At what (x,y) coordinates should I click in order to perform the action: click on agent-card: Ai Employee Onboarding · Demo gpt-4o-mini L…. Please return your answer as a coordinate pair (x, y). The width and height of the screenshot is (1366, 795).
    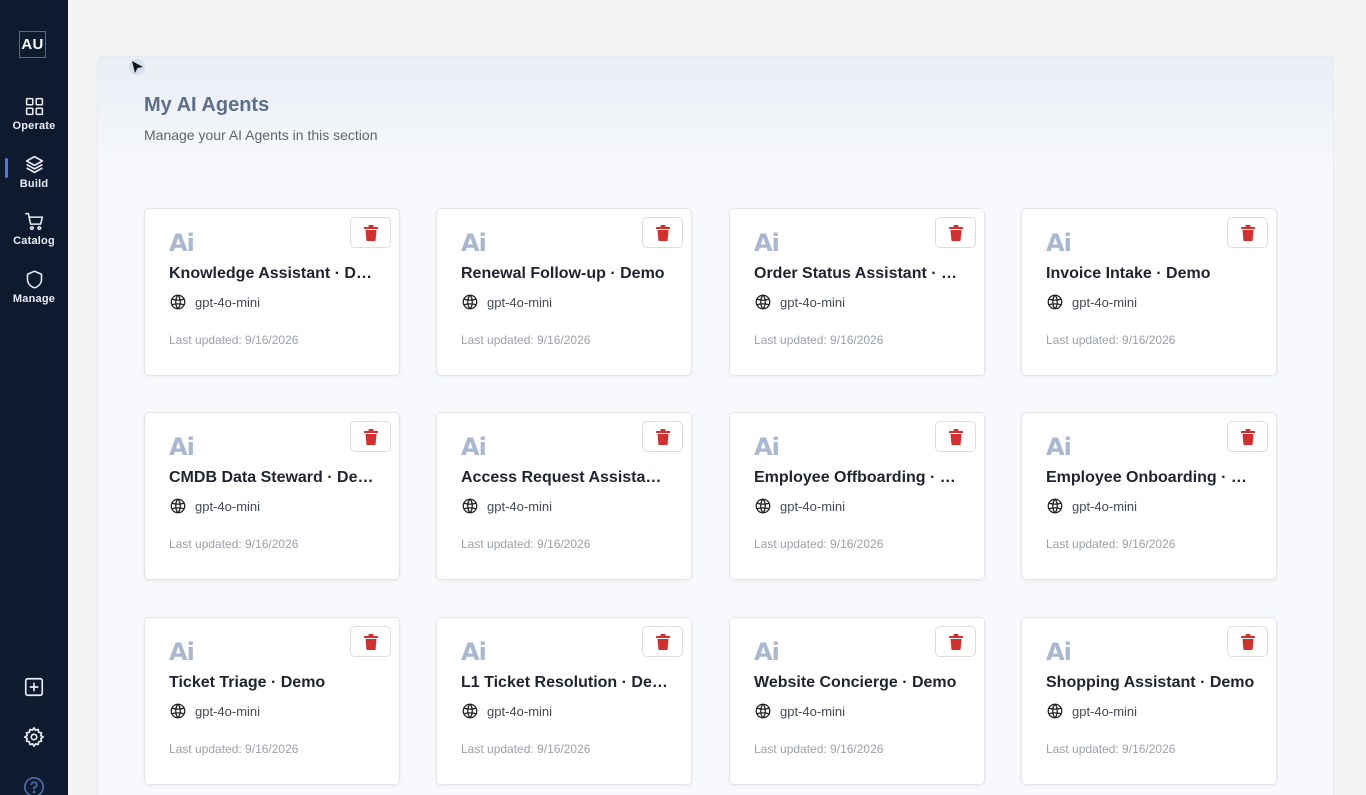
    Looking at the image, I should click on (1149, 496).